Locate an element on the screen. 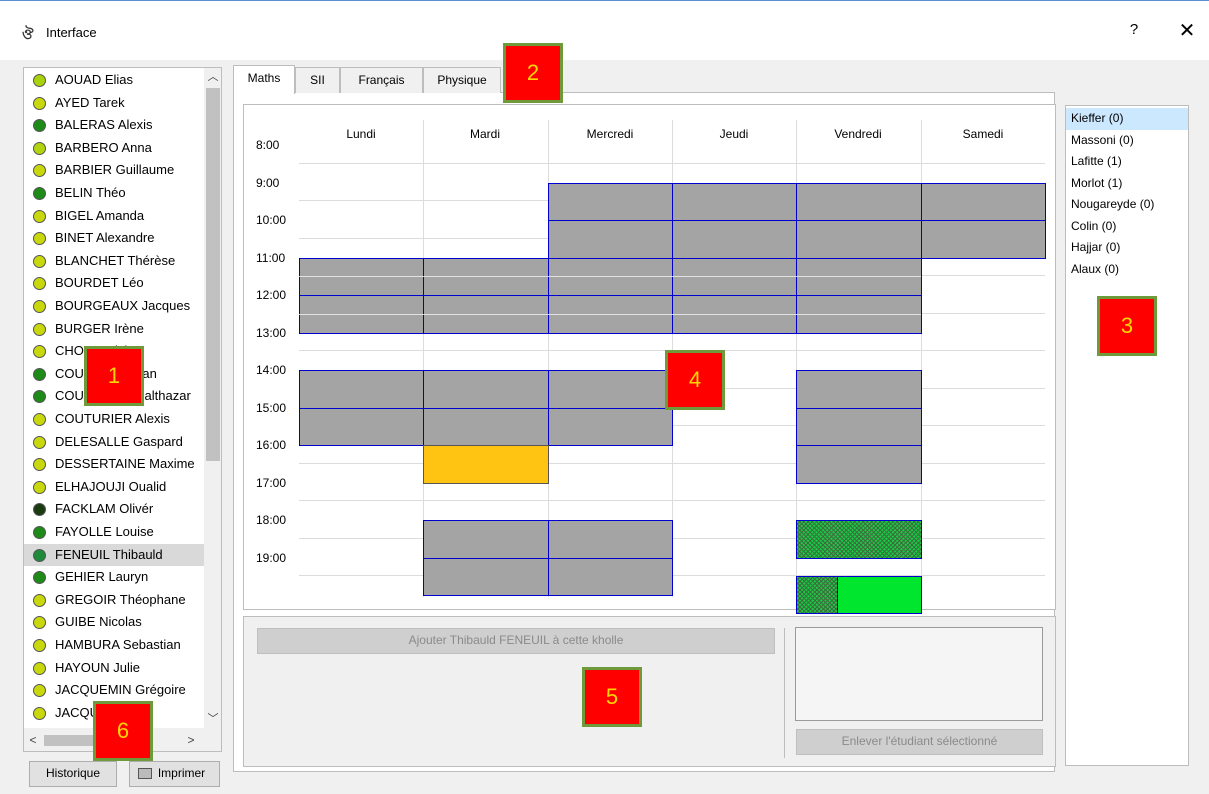 Image resolution: width=1209 pixels, height=794 pixels. student-item: DESSERTAINE Maxime is located at coordinates (114, 464).